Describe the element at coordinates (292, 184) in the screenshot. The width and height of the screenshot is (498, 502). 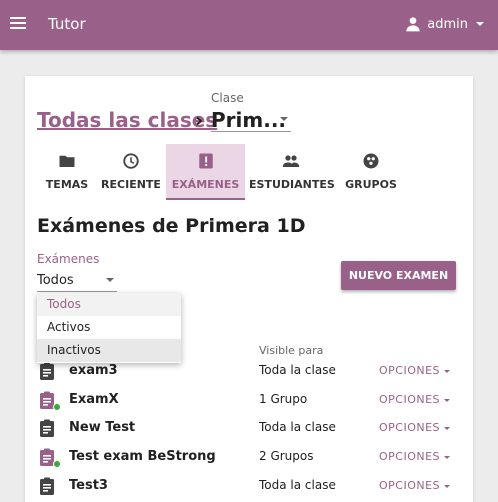
I see `tab-label: ESTUDIANTES` at that location.